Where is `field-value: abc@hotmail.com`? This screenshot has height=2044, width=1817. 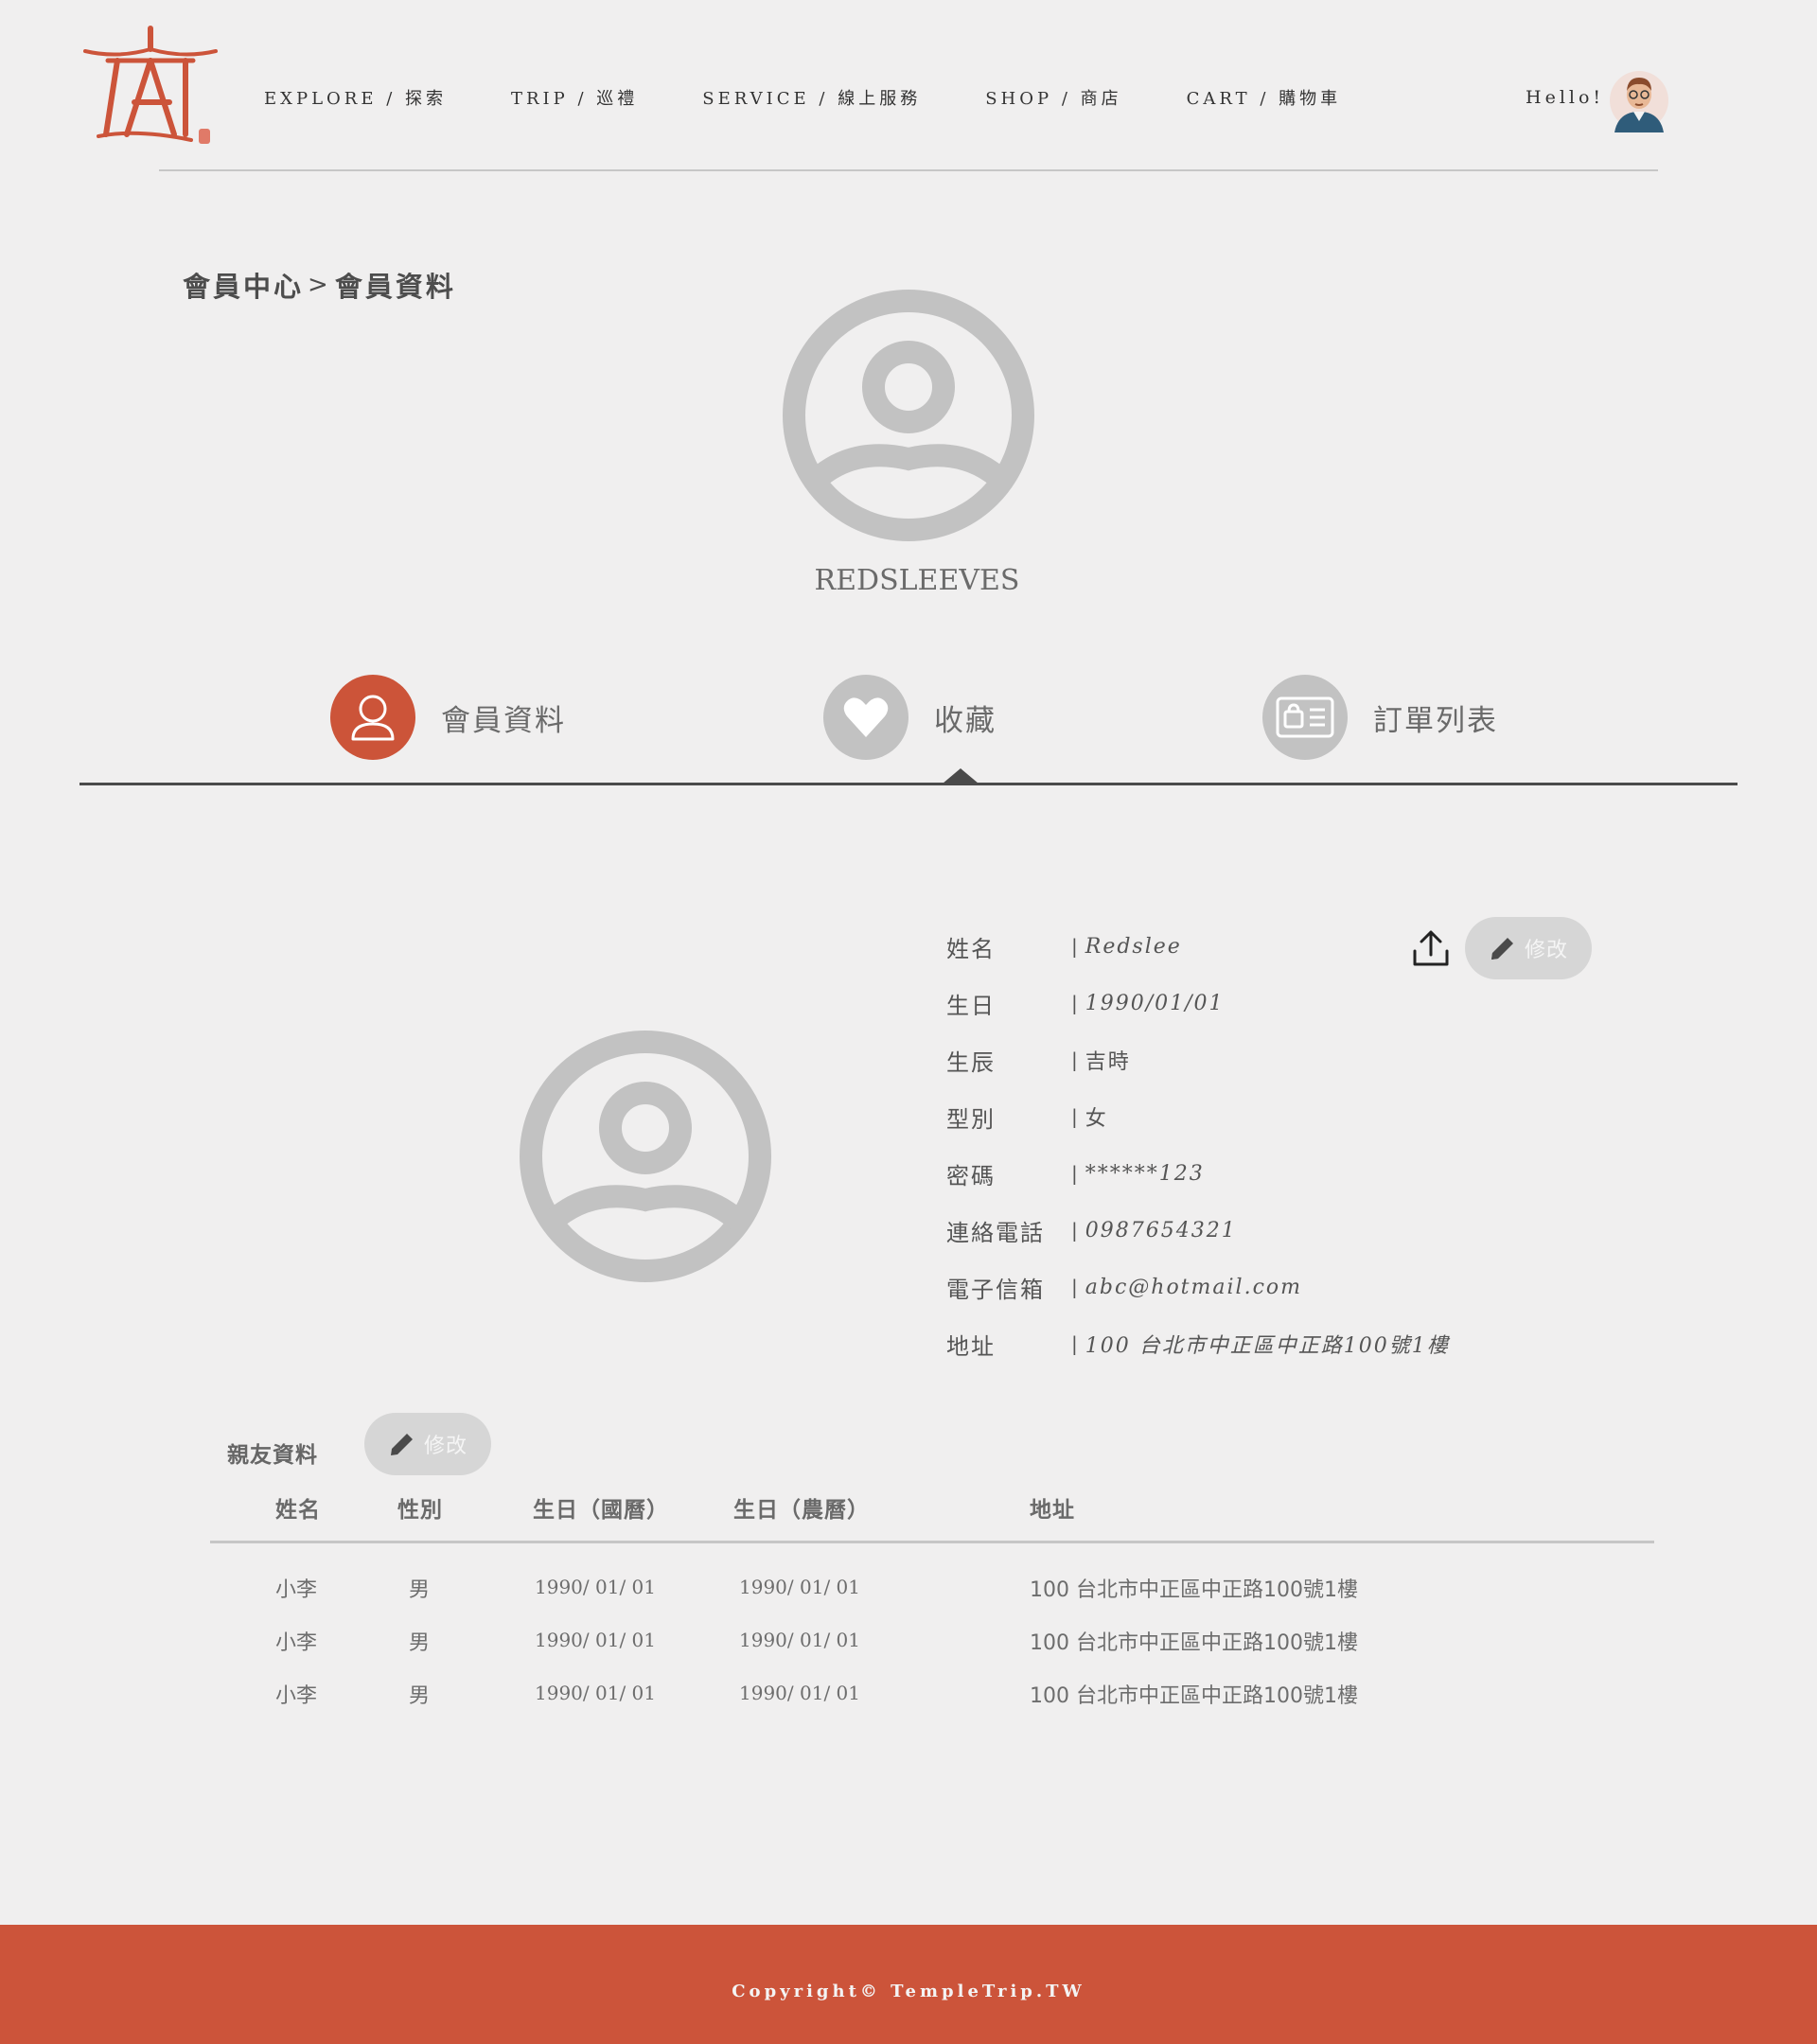 field-value: abc@hotmail.com is located at coordinates (1193, 1287).